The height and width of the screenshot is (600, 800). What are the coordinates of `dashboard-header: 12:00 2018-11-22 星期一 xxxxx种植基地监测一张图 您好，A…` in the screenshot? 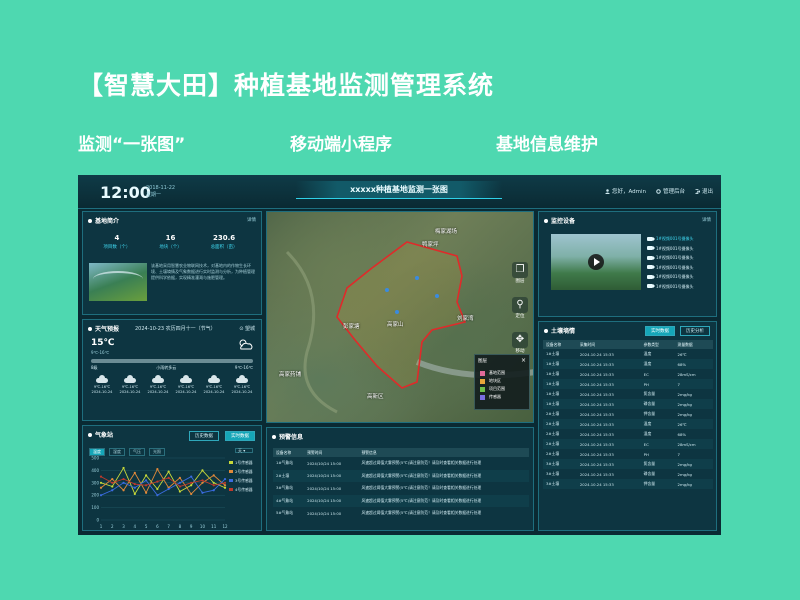 It's located at (399, 192).